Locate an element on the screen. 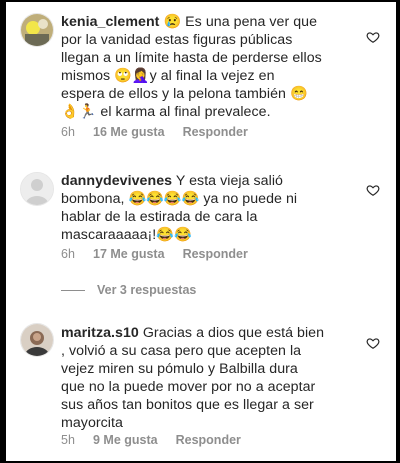  view-replies-label: Ver 3 respuestas is located at coordinates (147, 290).